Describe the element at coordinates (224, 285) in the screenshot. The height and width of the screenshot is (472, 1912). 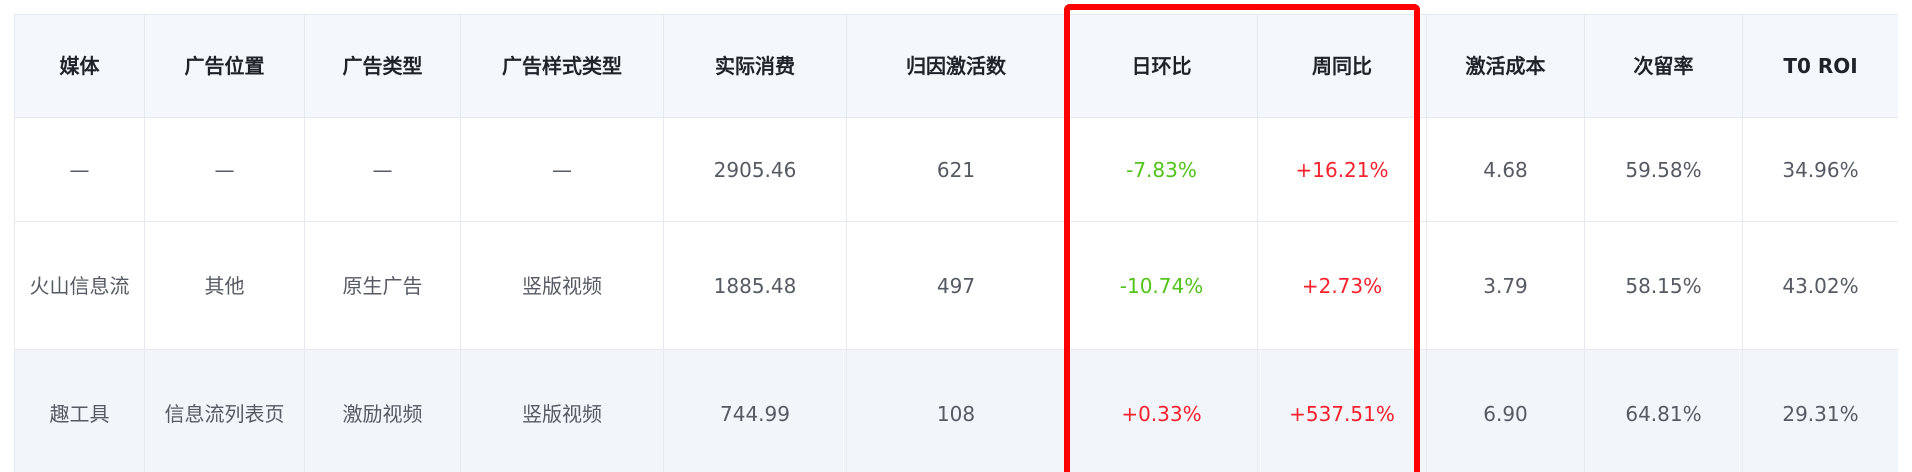
I see `cell-ad-position: 其他` at that location.